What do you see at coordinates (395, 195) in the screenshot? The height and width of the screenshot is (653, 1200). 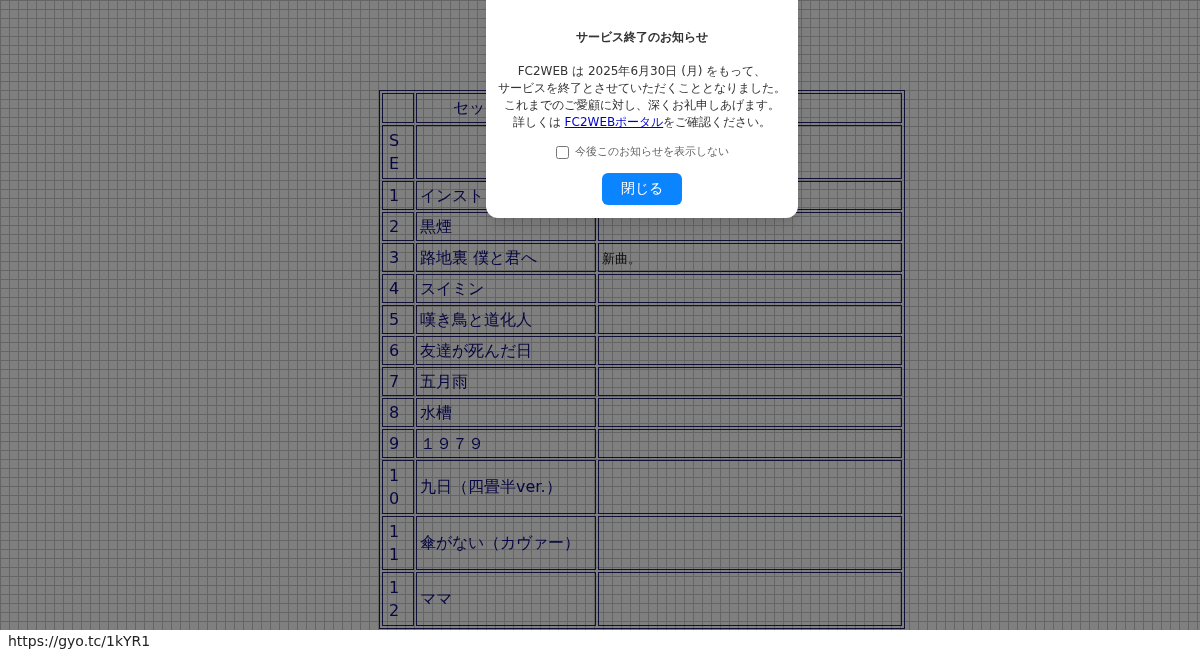 I see `row-number: 1` at bounding box center [395, 195].